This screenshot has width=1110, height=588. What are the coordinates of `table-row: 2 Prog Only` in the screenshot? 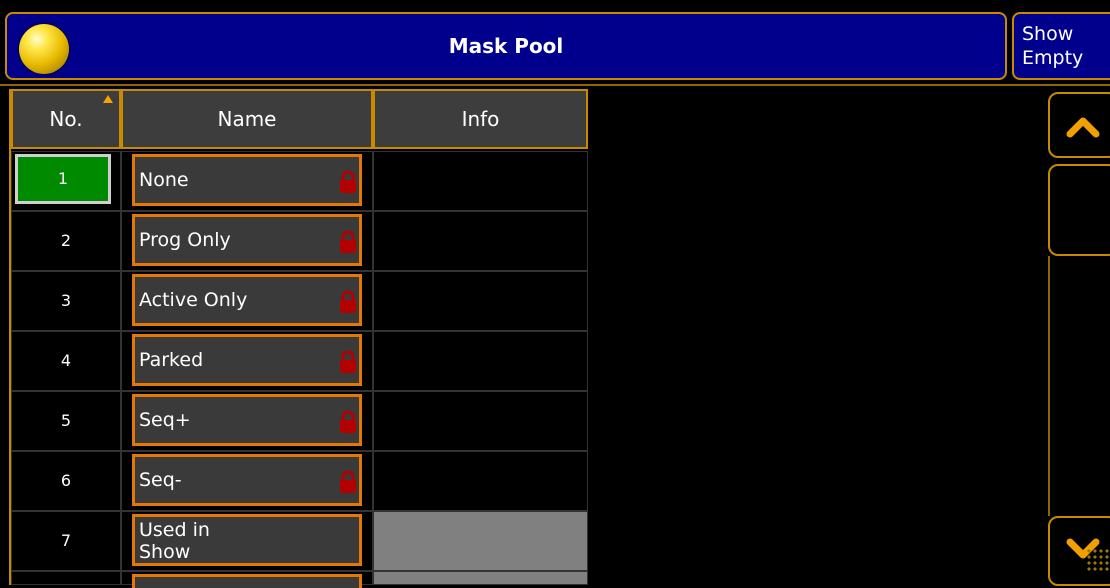 It's located at (299, 241).